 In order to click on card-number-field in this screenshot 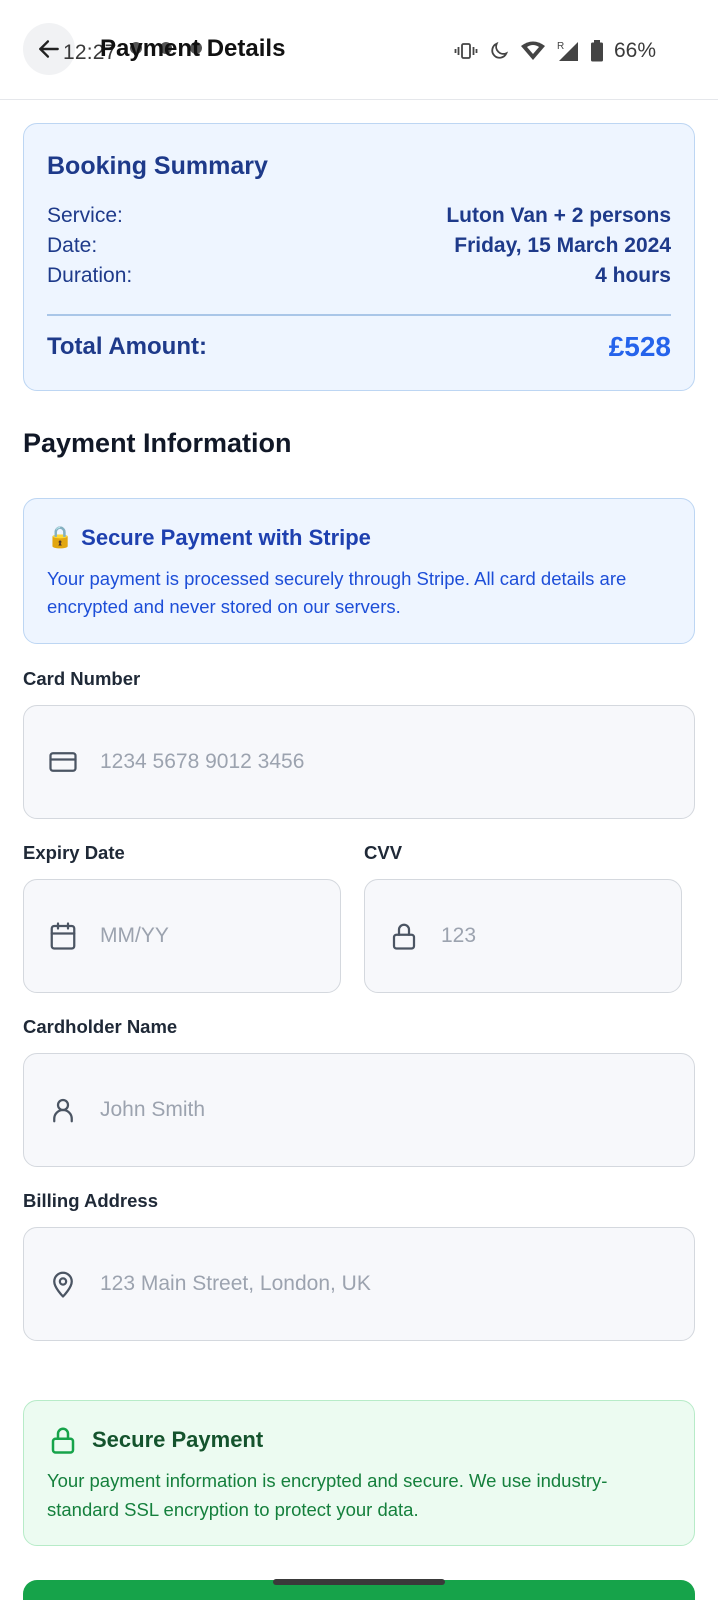, I will do `click(359, 762)`.